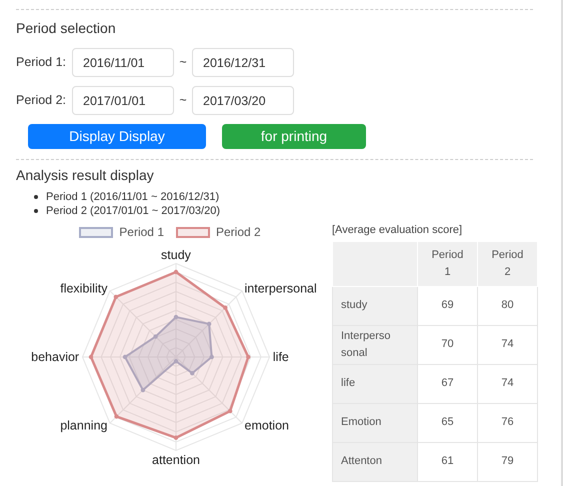  What do you see at coordinates (507, 305) in the screenshot?
I see `table-cell: 80` at bounding box center [507, 305].